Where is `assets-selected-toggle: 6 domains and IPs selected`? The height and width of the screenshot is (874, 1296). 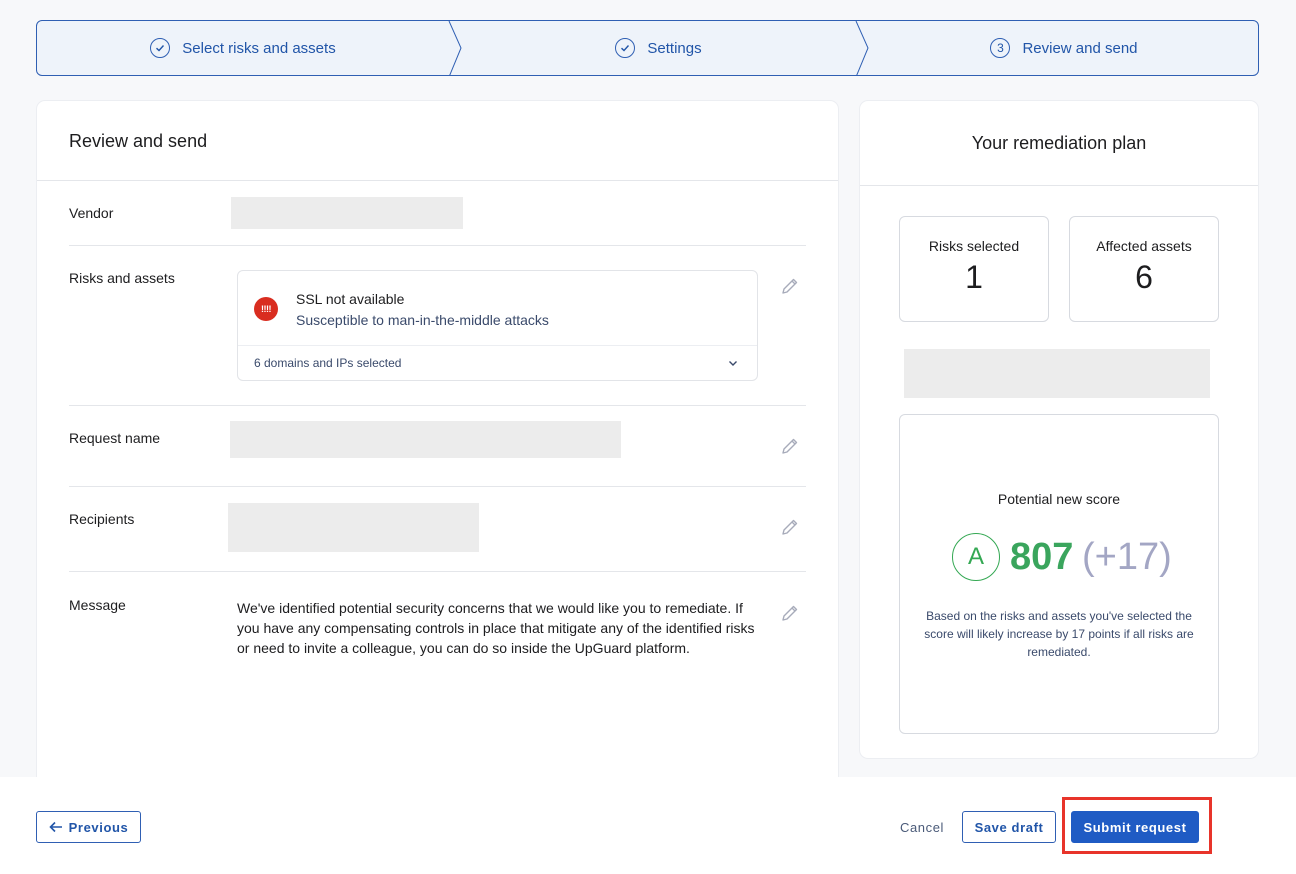 assets-selected-toggle: 6 domains and IPs selected is located at coordinates (327, 363).